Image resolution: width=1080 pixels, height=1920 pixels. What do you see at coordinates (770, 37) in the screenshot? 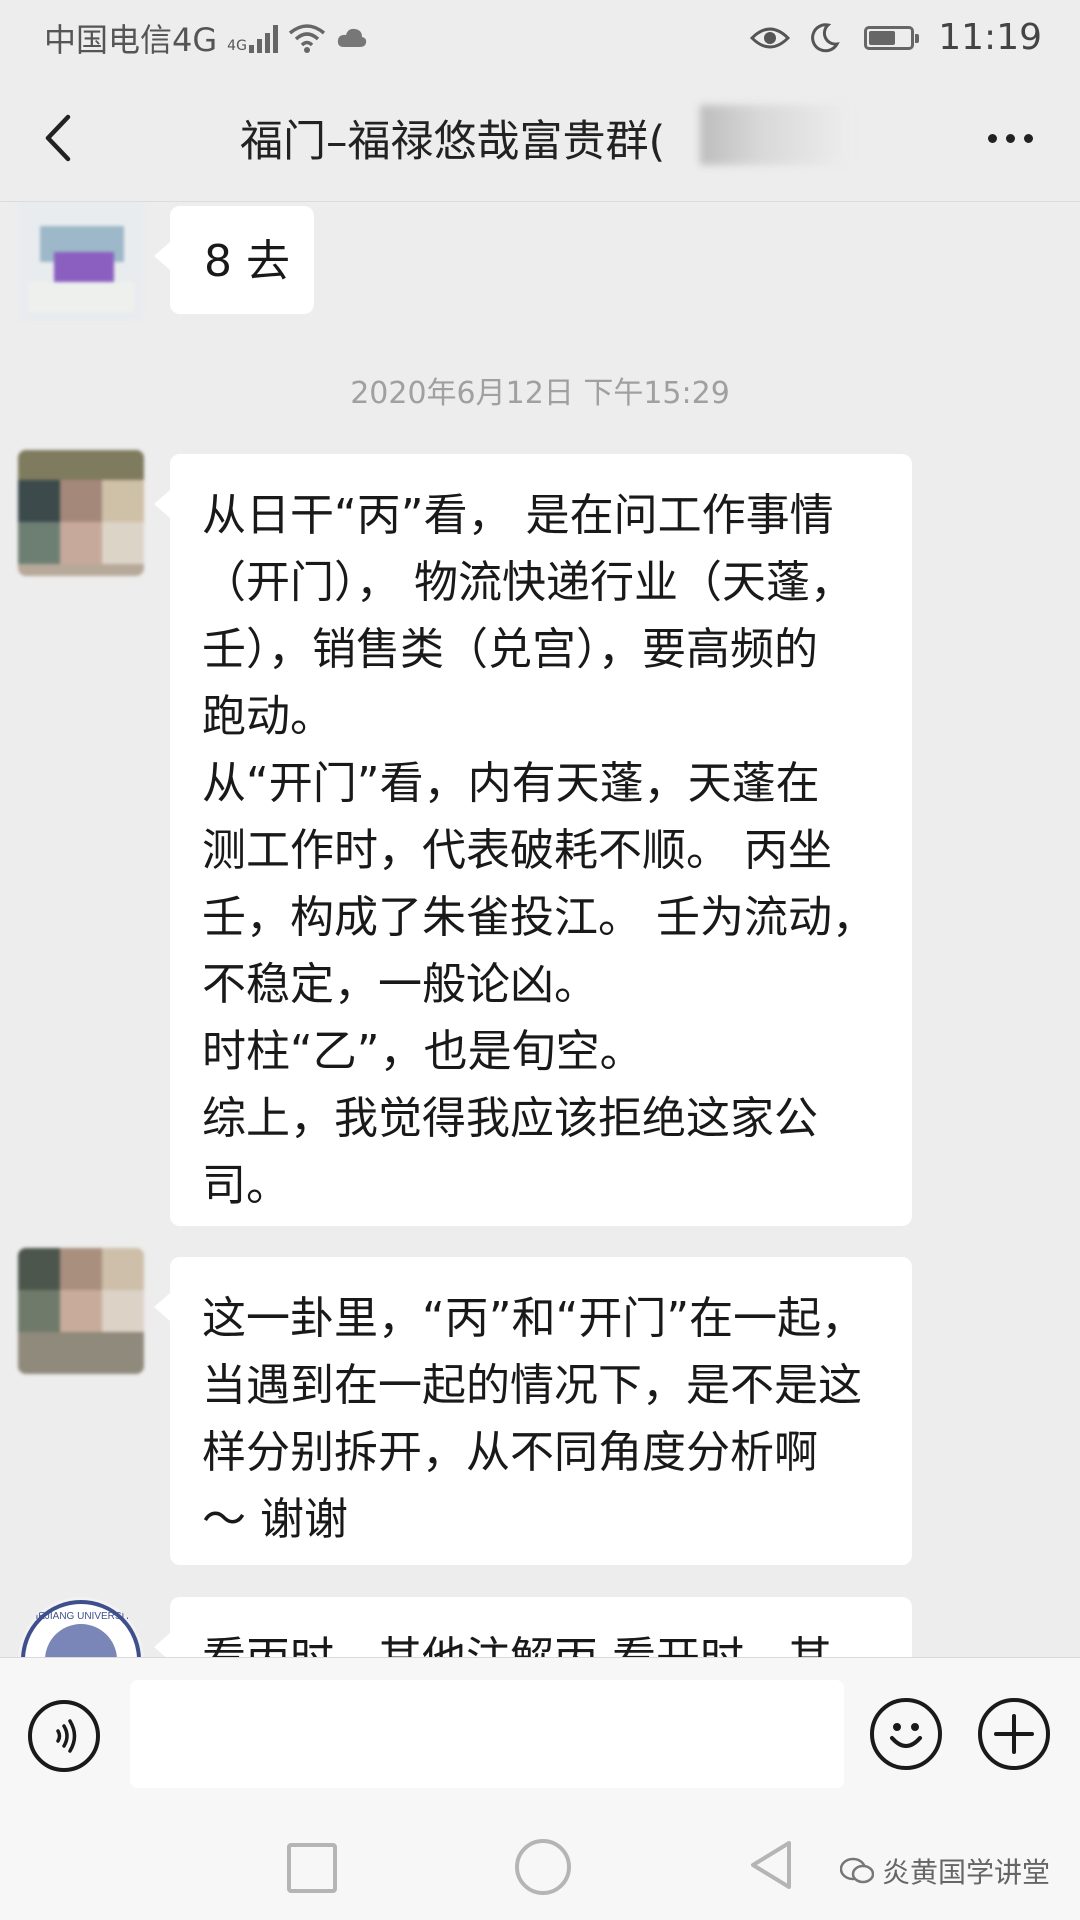
I see `eye-icon` at bounding box center [770, 37].